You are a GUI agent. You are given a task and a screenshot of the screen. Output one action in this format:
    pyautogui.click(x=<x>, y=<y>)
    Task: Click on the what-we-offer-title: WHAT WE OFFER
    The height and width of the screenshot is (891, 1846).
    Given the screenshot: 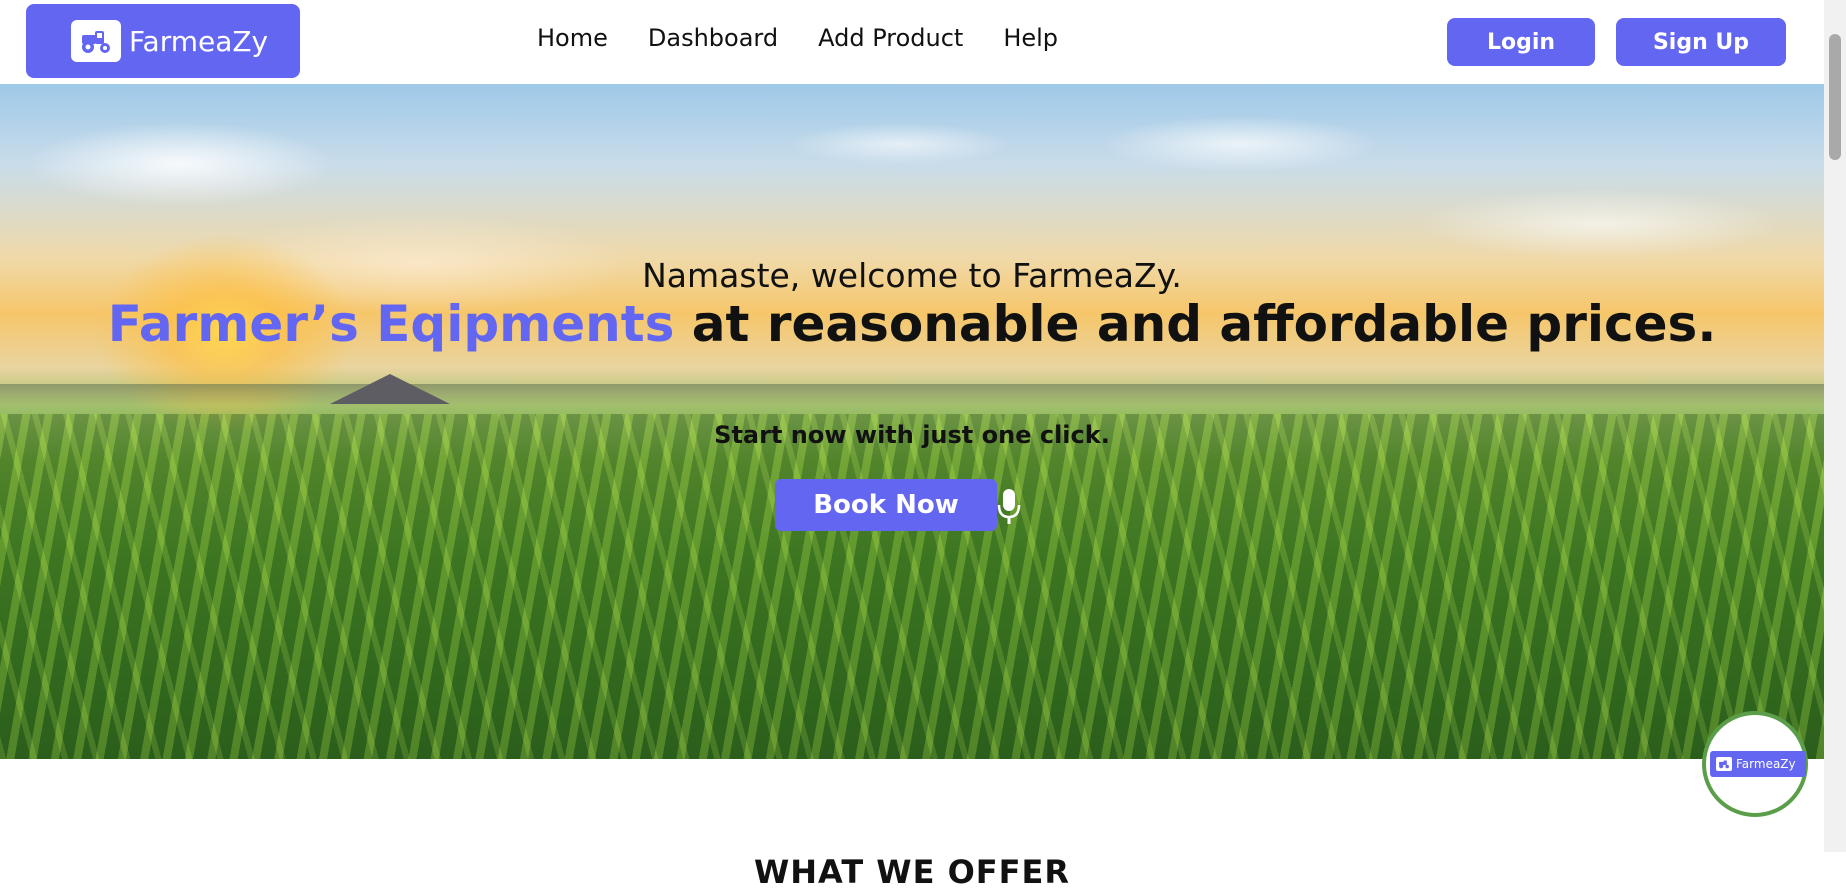 What is the action you would take?
    pyautogui.click(x=912, y=871)
    